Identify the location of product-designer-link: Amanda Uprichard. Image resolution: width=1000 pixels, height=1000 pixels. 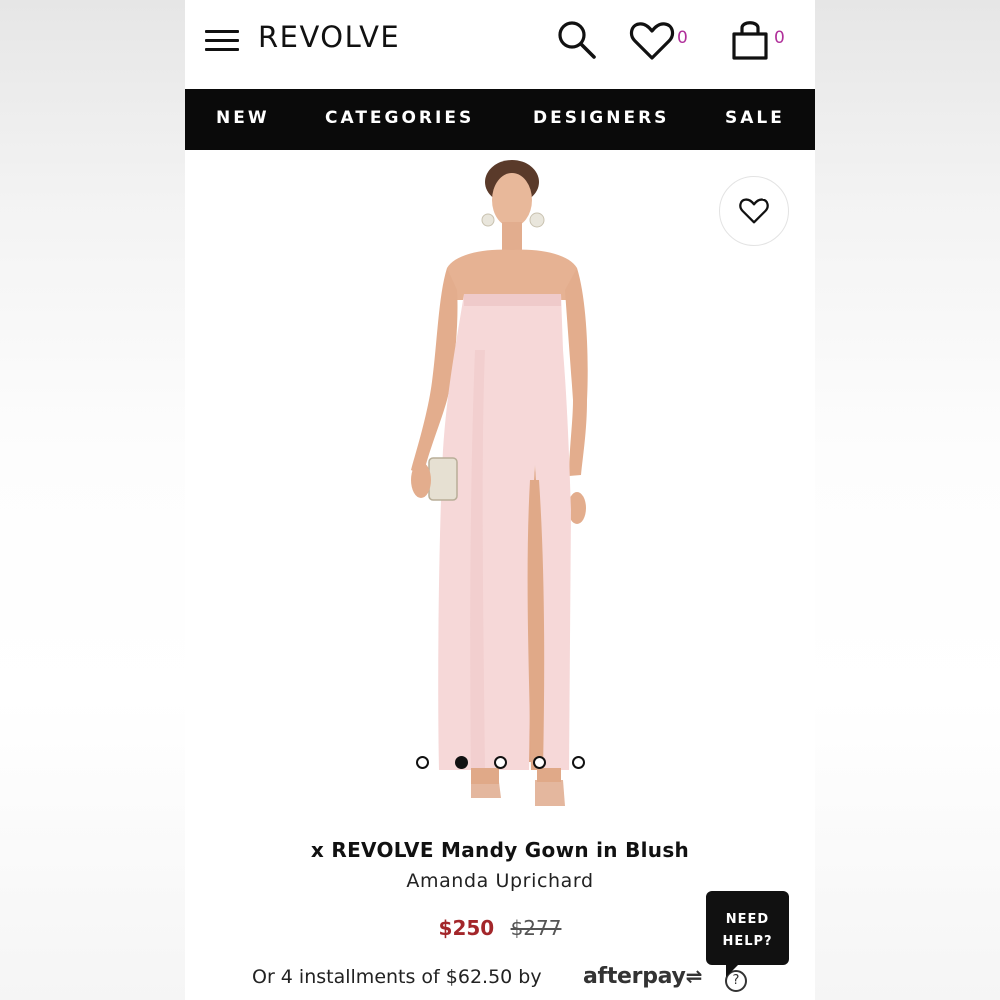
(500, 881).